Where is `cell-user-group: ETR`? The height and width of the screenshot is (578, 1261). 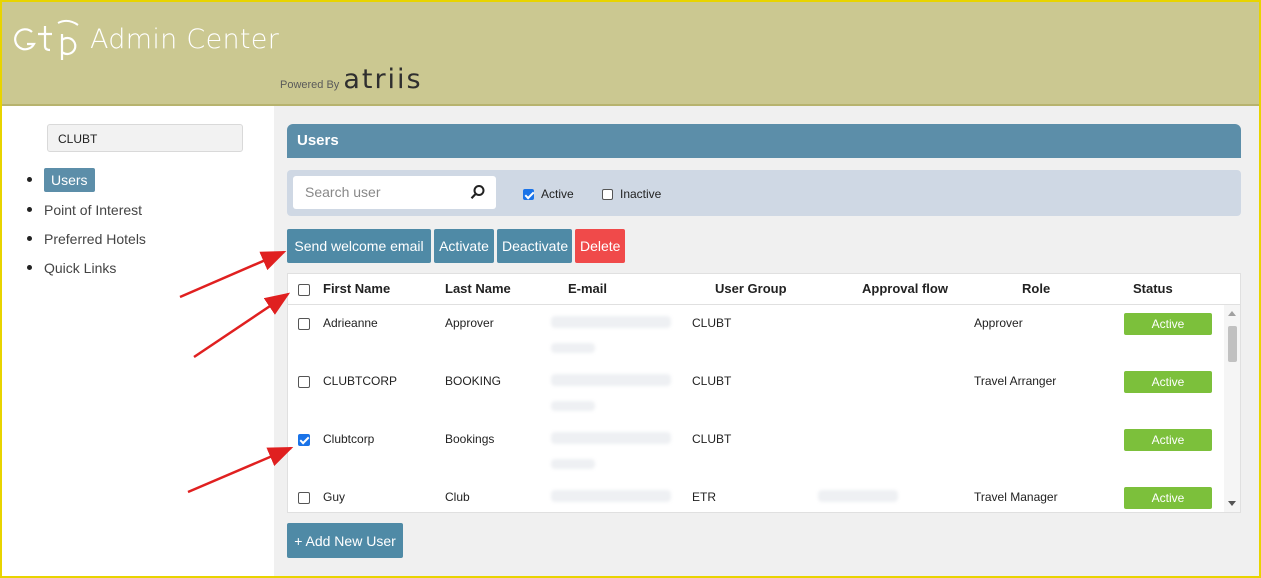 cell-user-group: ETR is located at coordinates (704, 497).